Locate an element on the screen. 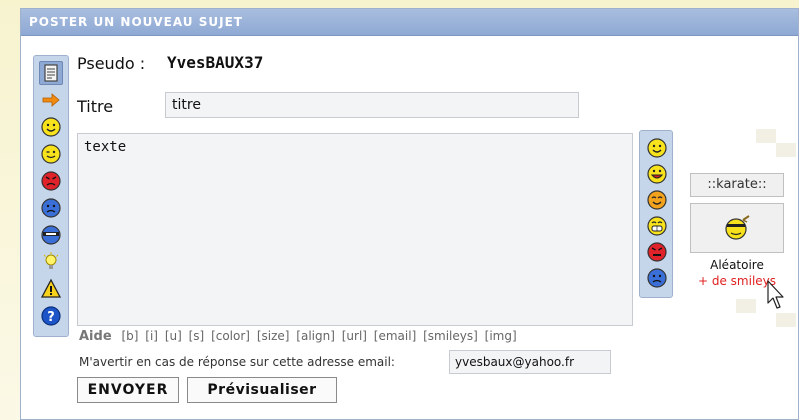 This screenshot has height=420, width=799. karate-smiley-icon is located at coordinates (737, 227).